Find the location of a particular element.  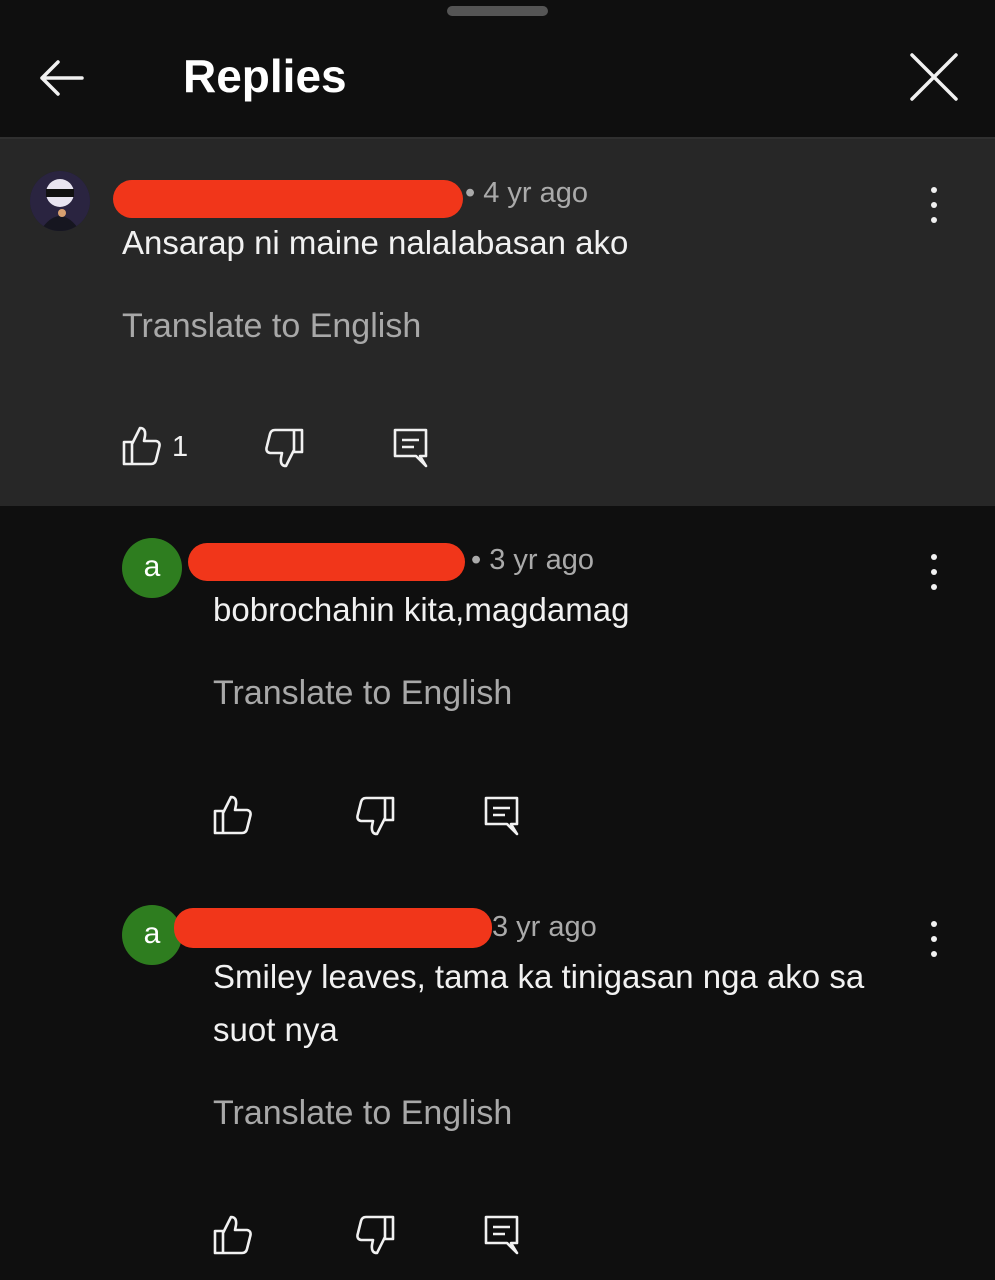

like-count: 1 is located at coordinates (180, 447).